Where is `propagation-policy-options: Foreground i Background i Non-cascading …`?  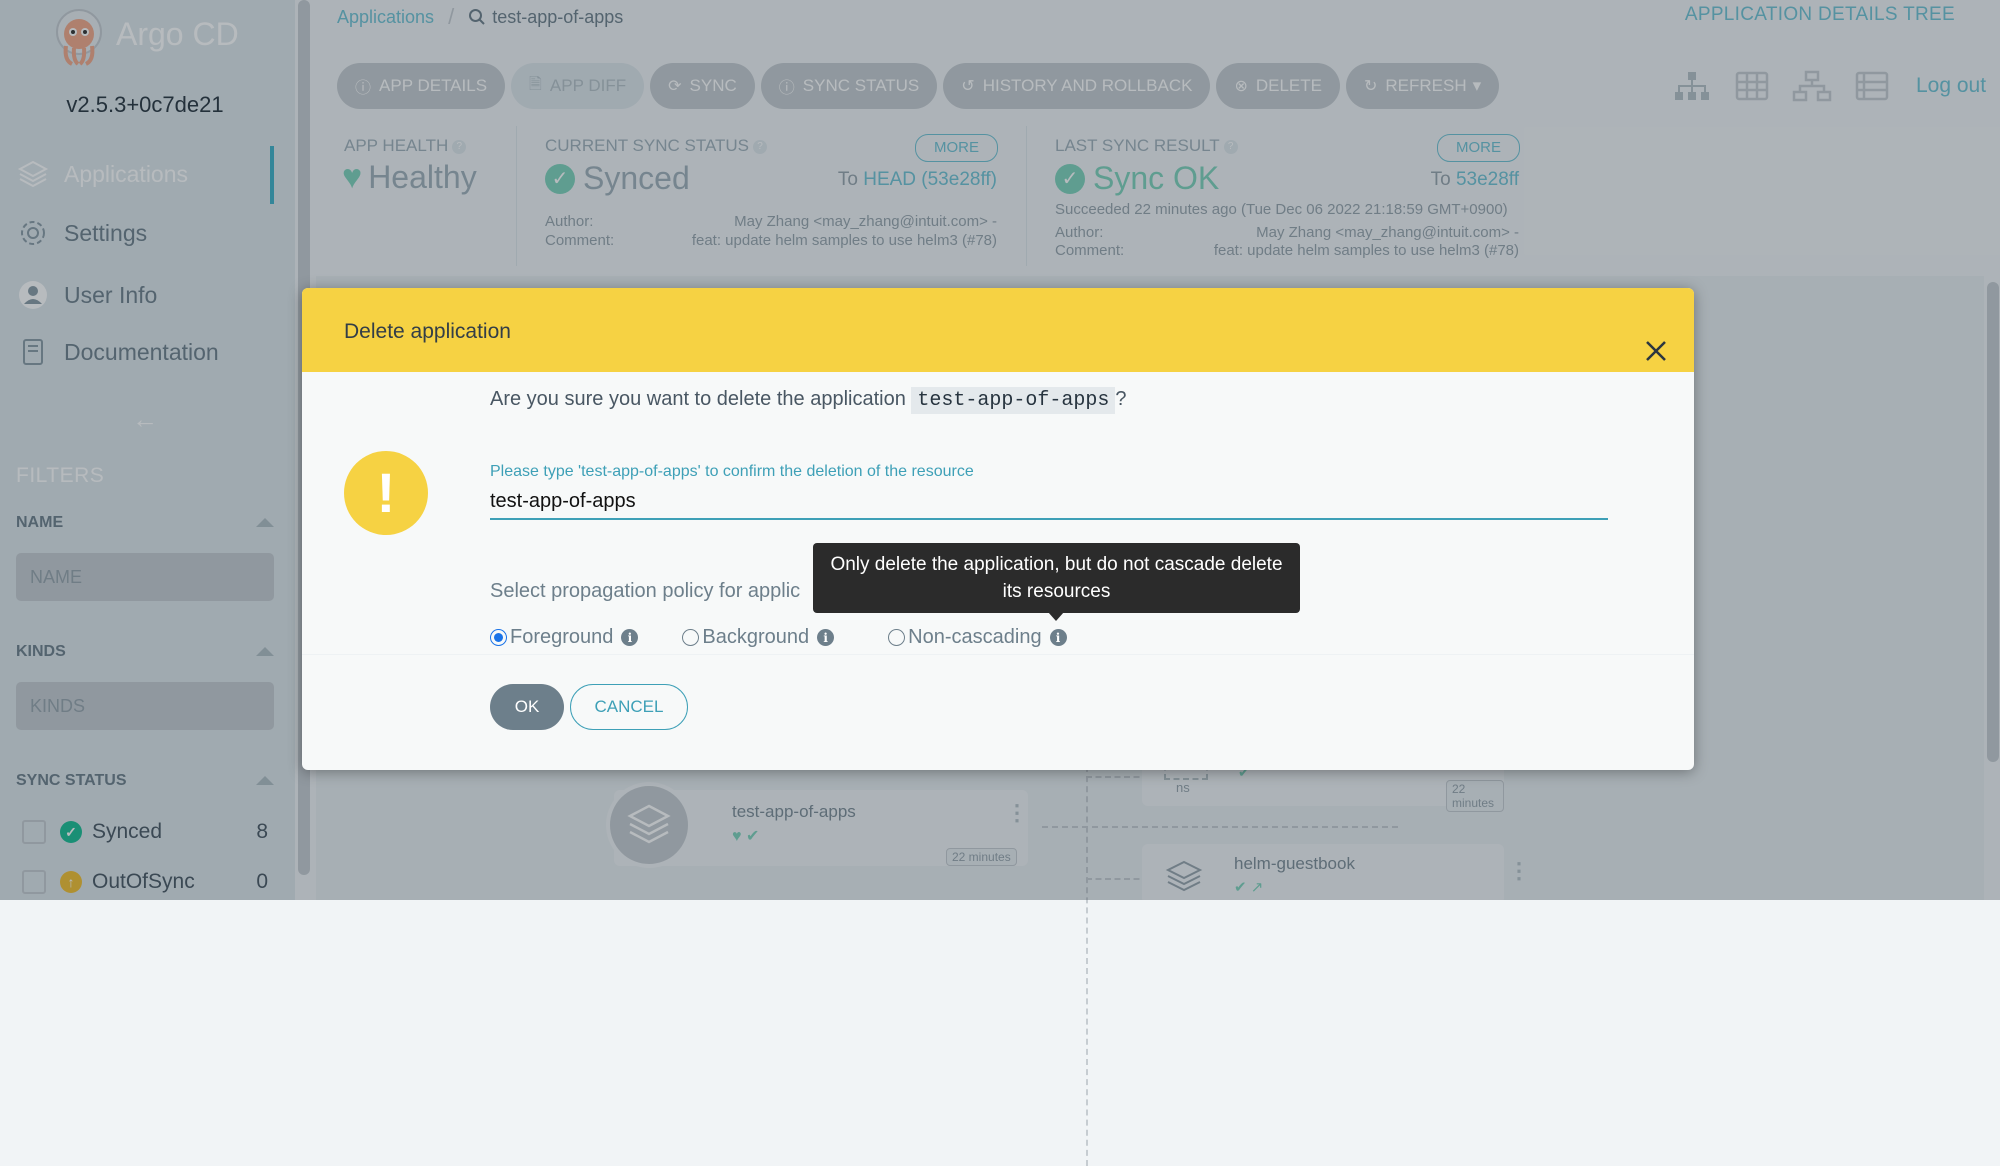 propagation-policy-options: Foreground i Background i Non-cascading … is located at coordinates (778, 637).